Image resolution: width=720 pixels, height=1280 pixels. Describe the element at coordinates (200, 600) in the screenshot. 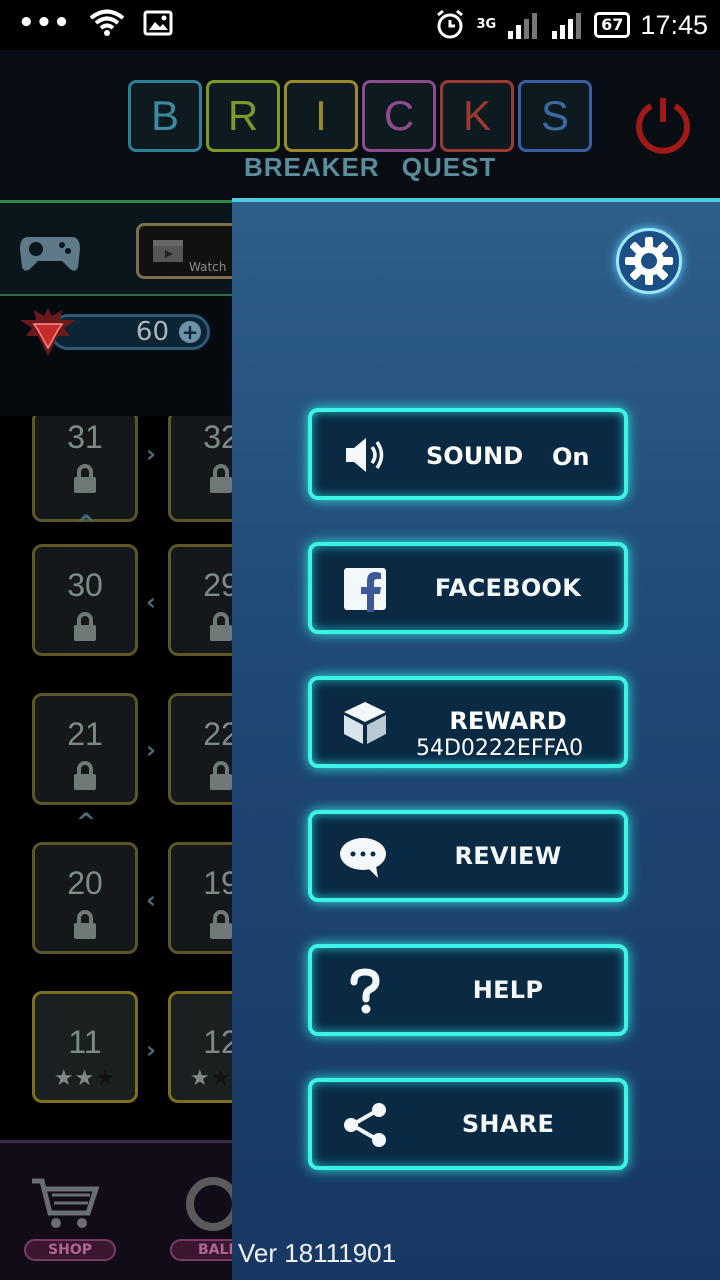

I see `level-tile: 29` at that location.